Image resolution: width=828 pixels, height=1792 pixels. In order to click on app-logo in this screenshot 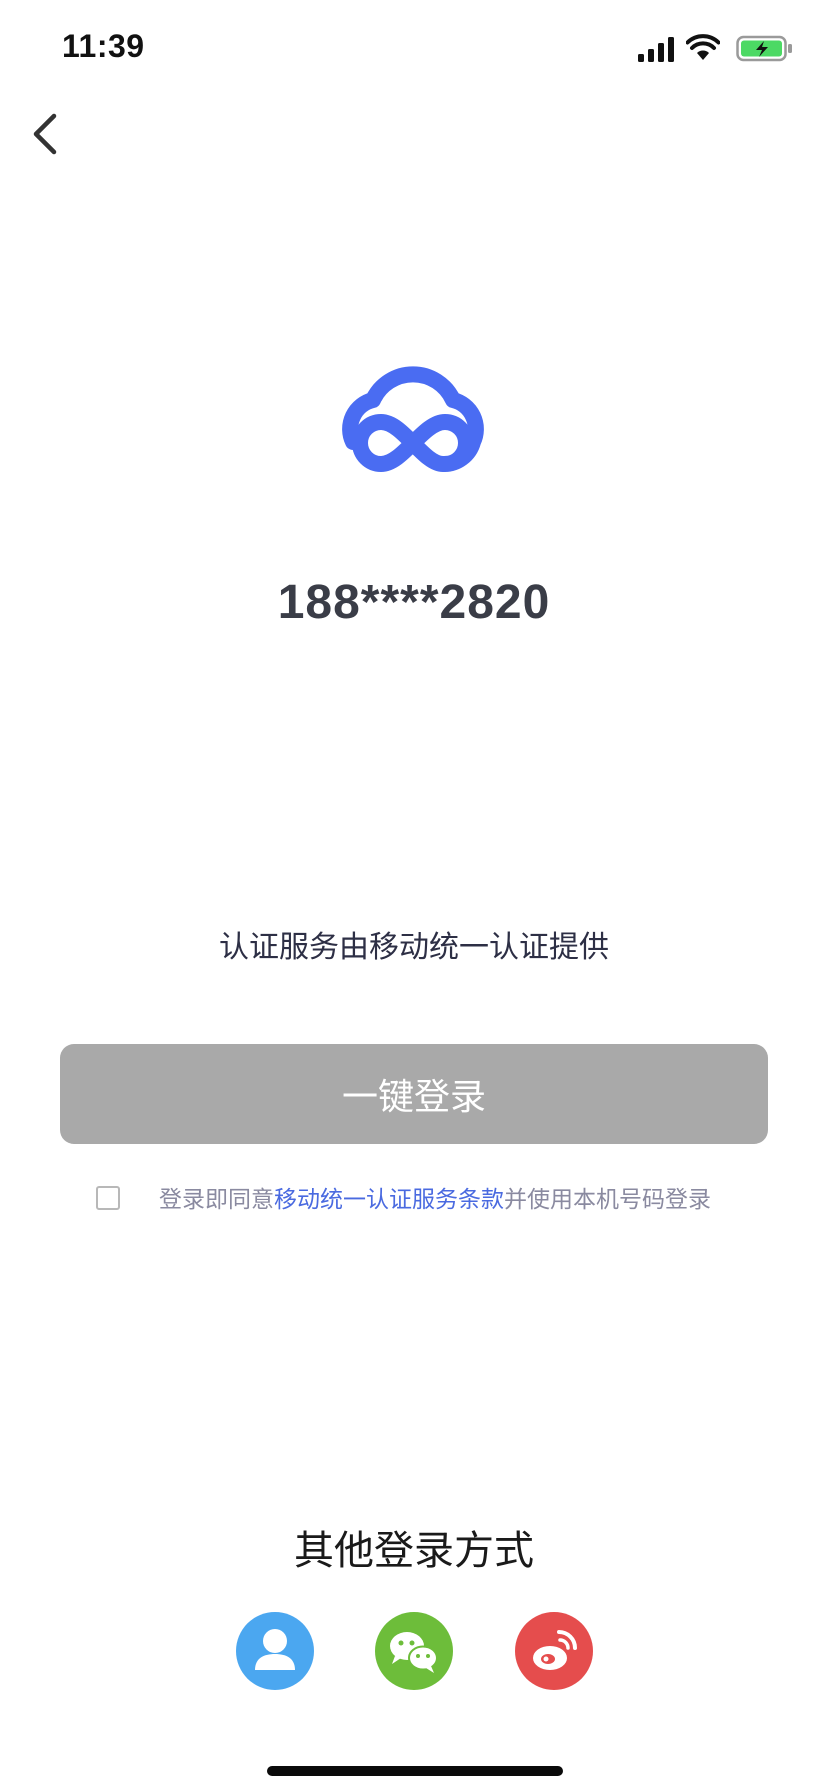, I will do `click(413, 414)`.